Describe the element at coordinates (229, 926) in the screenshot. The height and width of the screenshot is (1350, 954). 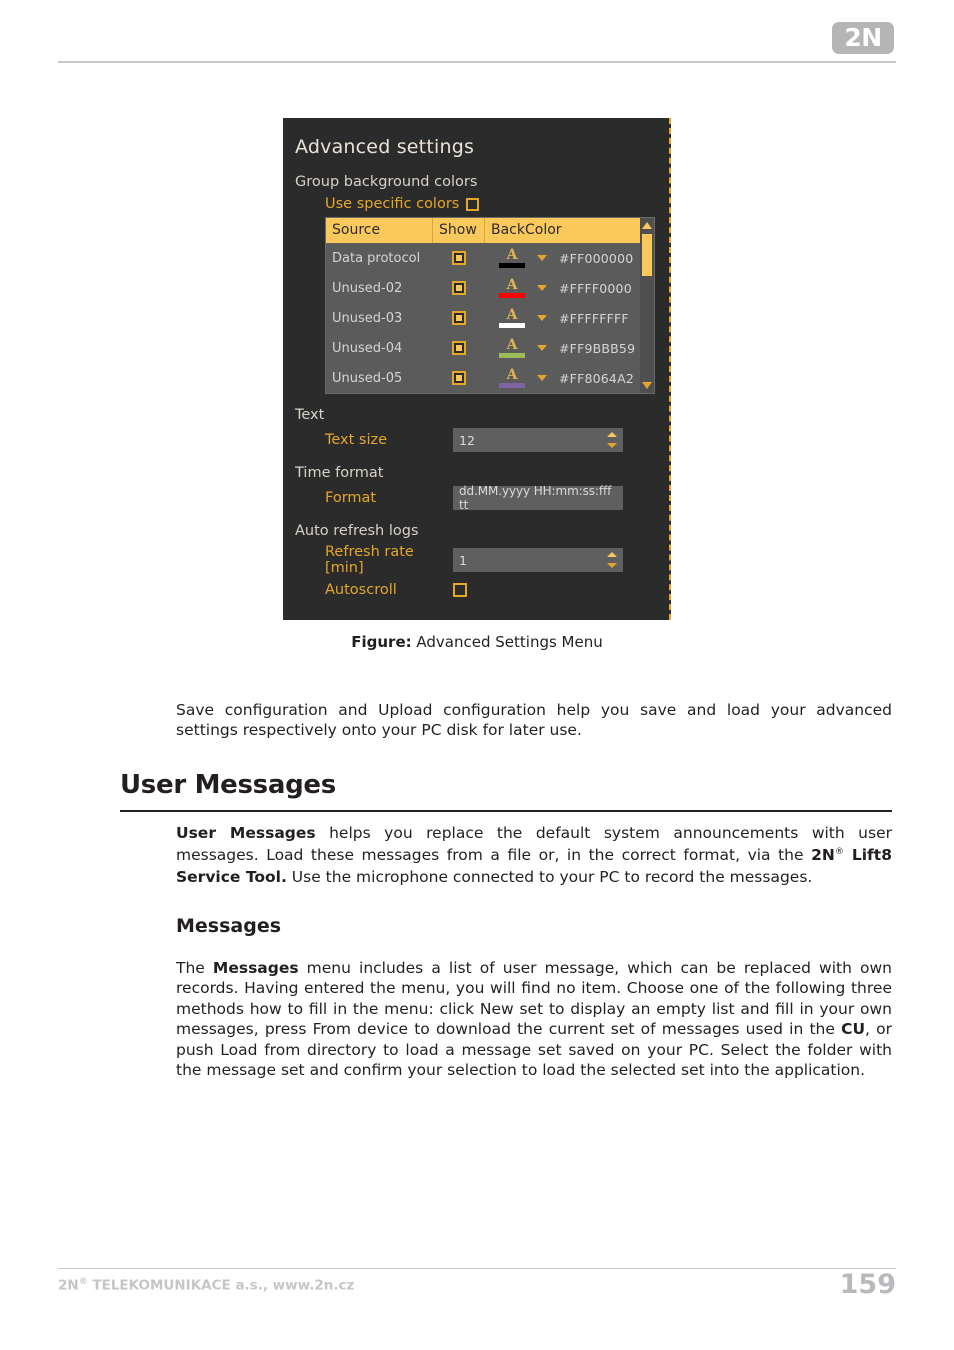
I see `subsection-title-messages: Messages` at that location.